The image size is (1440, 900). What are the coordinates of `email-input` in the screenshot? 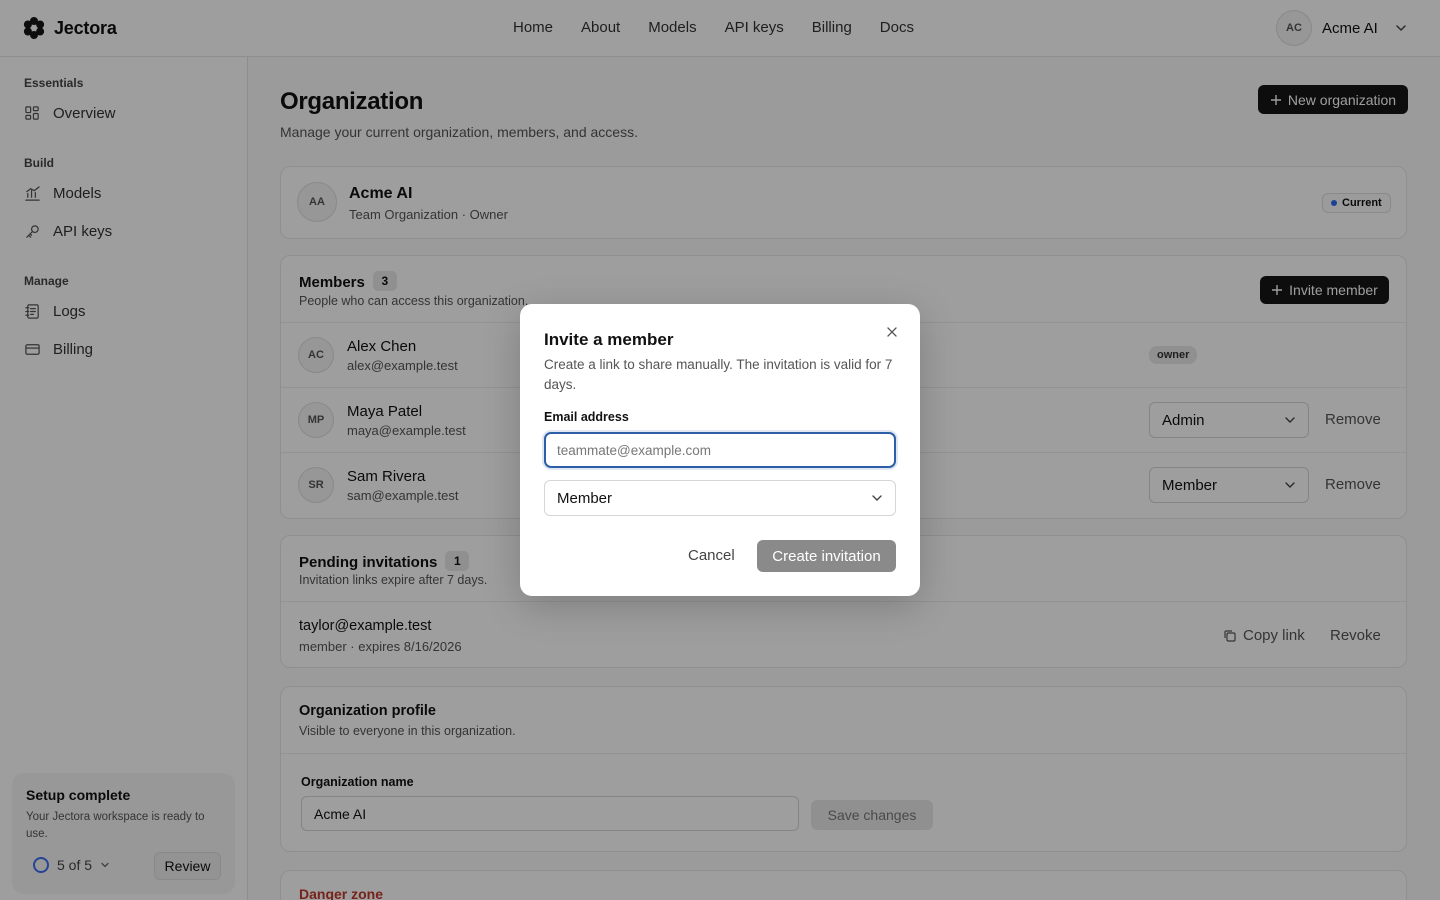 It's located at (720, 450).